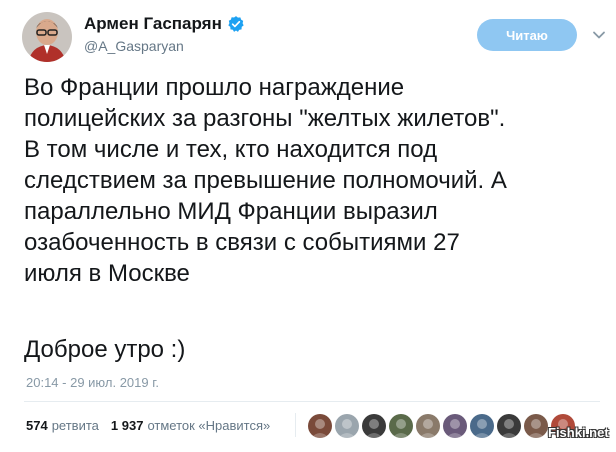  I want to click on tweet-header: Армен Гаспарян @A_Gasparyan Читаю, so click(313, 36).